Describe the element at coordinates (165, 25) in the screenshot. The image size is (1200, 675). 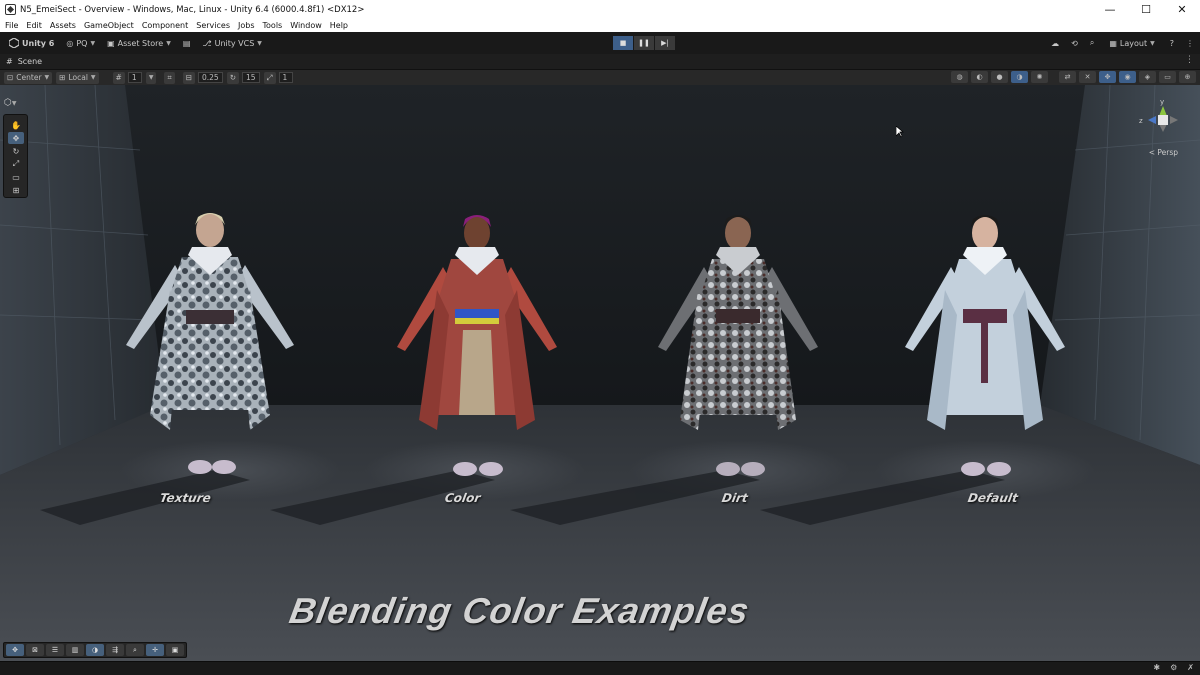
I see `menu-component: Component` at that location.